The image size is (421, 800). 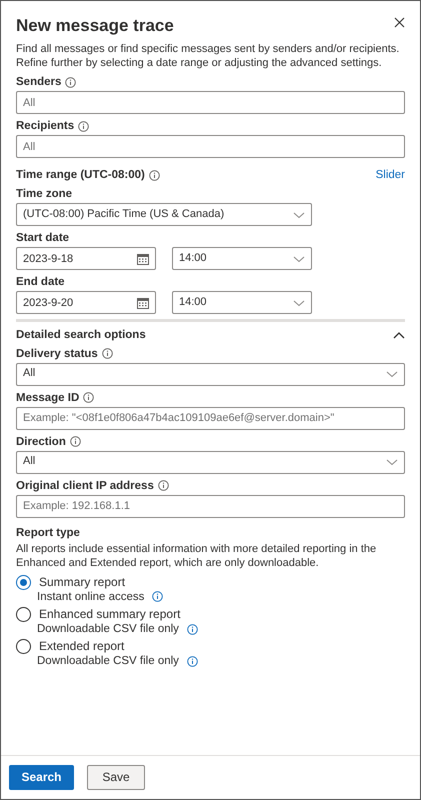 I want to click on radio-label: Summary report, so click(x=82, y=582).